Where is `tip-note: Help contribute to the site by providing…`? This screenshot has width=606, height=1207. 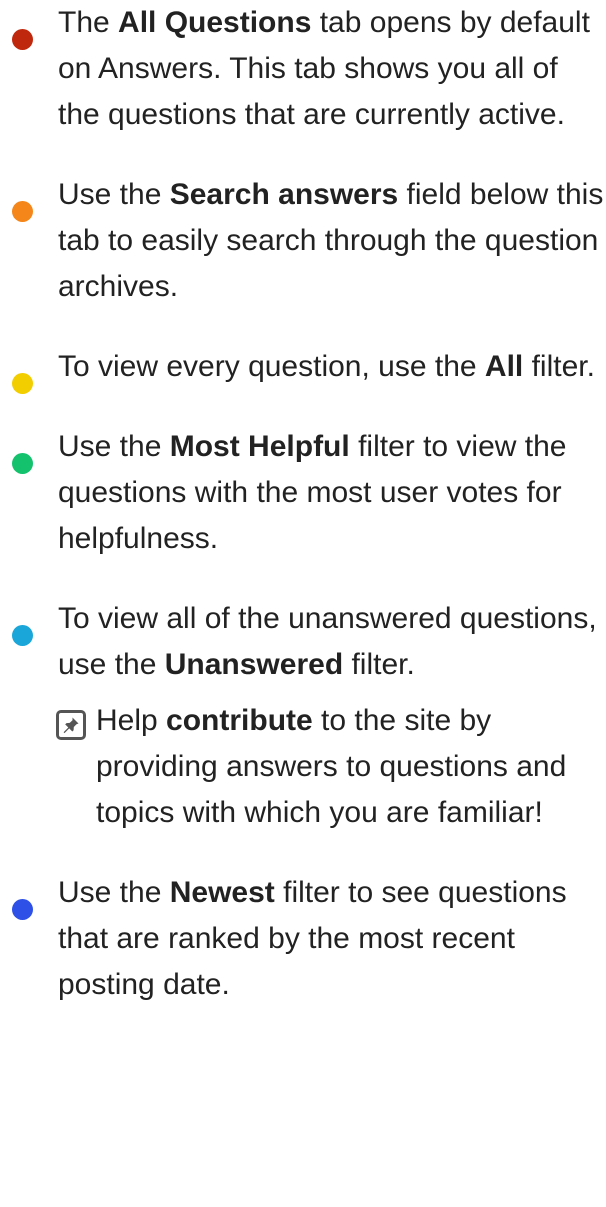 tip-note: Help contribute to the site by providing… is located at coordinates (303, 767).